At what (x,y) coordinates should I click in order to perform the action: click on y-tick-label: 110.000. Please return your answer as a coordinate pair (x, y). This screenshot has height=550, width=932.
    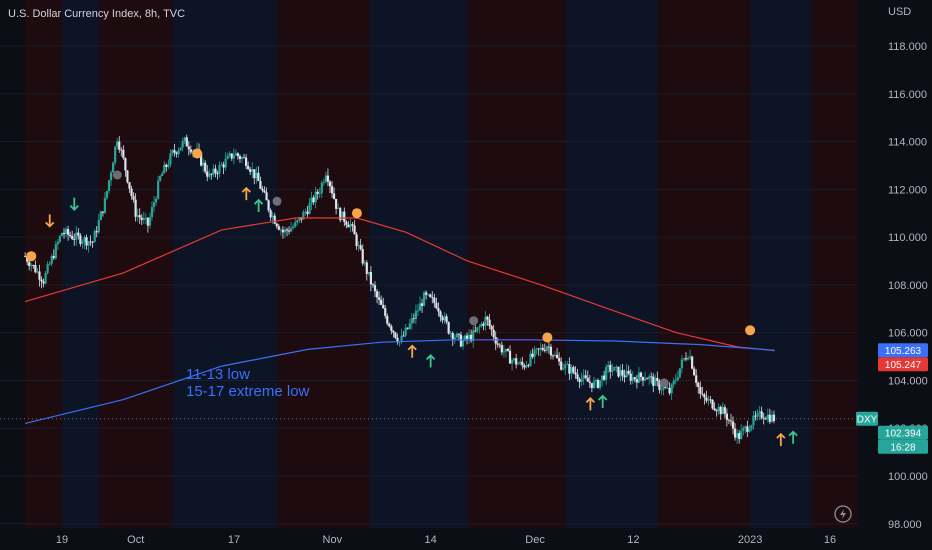
    Looking at the image, I should click on (907, 238).